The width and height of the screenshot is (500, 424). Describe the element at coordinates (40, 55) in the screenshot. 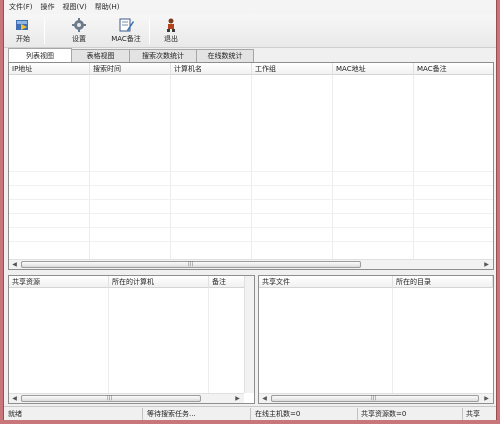

I see `tab-list-view: 列表视图` at that location.